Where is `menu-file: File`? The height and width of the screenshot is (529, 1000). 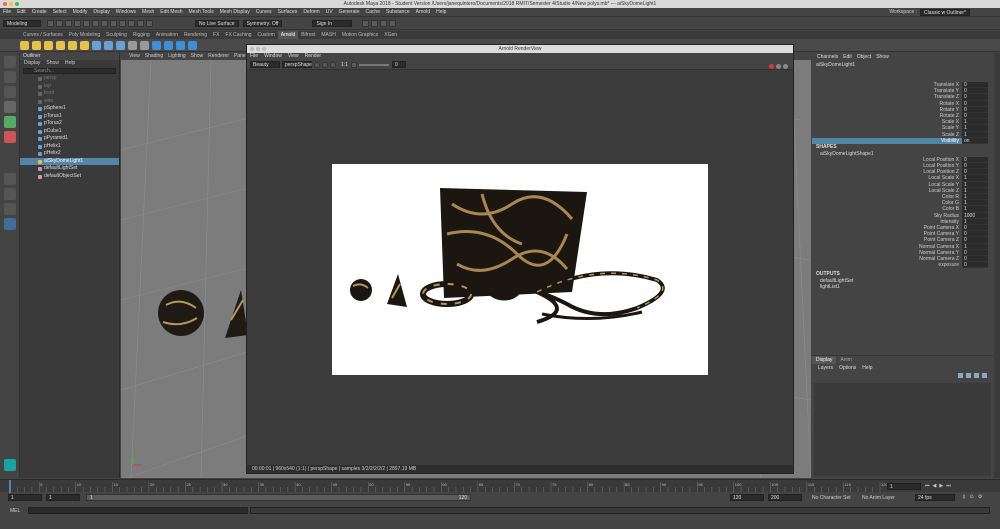 menu-file: File is located at coordinates (7, 12).